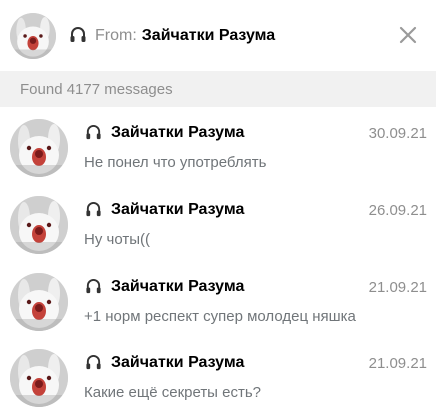 The height and width of the screenshot is (417, 436). Describe the element at coordinates (397, 210) in the screenshot. I see `result-date: 26.09.21` at that location.